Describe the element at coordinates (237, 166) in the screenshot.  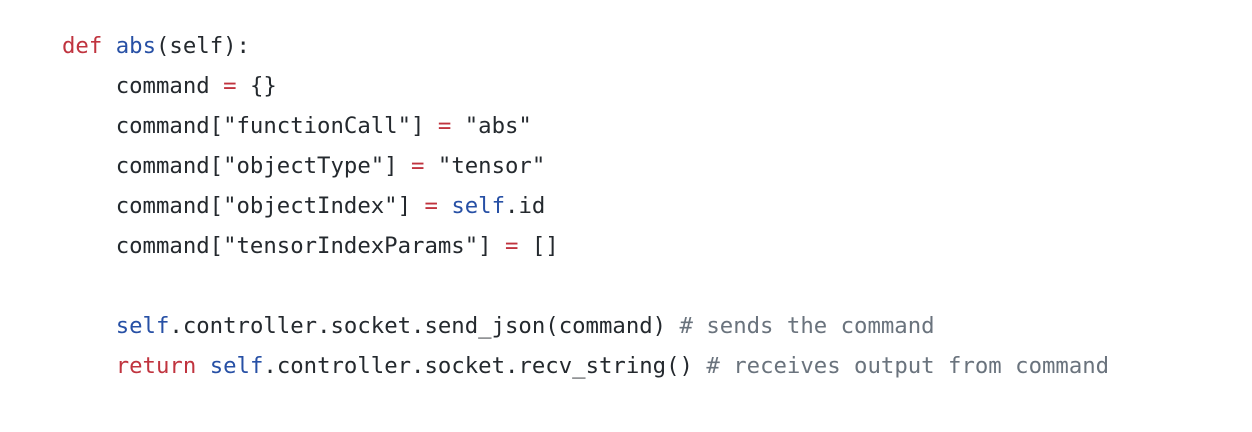
I see `code-text: command["objectType"]` at that location.